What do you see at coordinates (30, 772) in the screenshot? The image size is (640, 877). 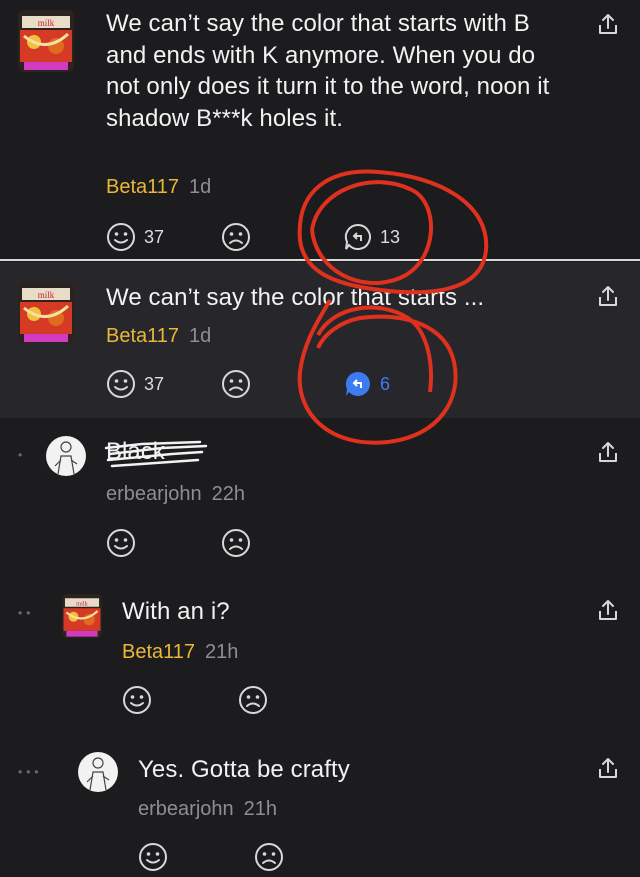 I see `thread-depth-dots: •••` at bounding box center [30, 772].